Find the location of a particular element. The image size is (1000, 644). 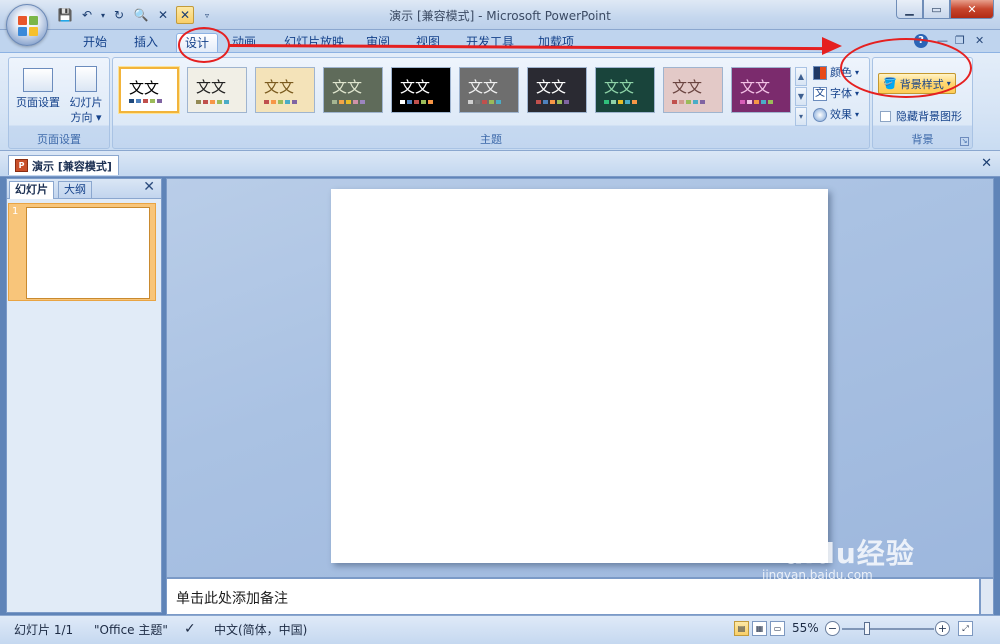

theme-fonts-label: 字体 is located at coordinates (841, 93).